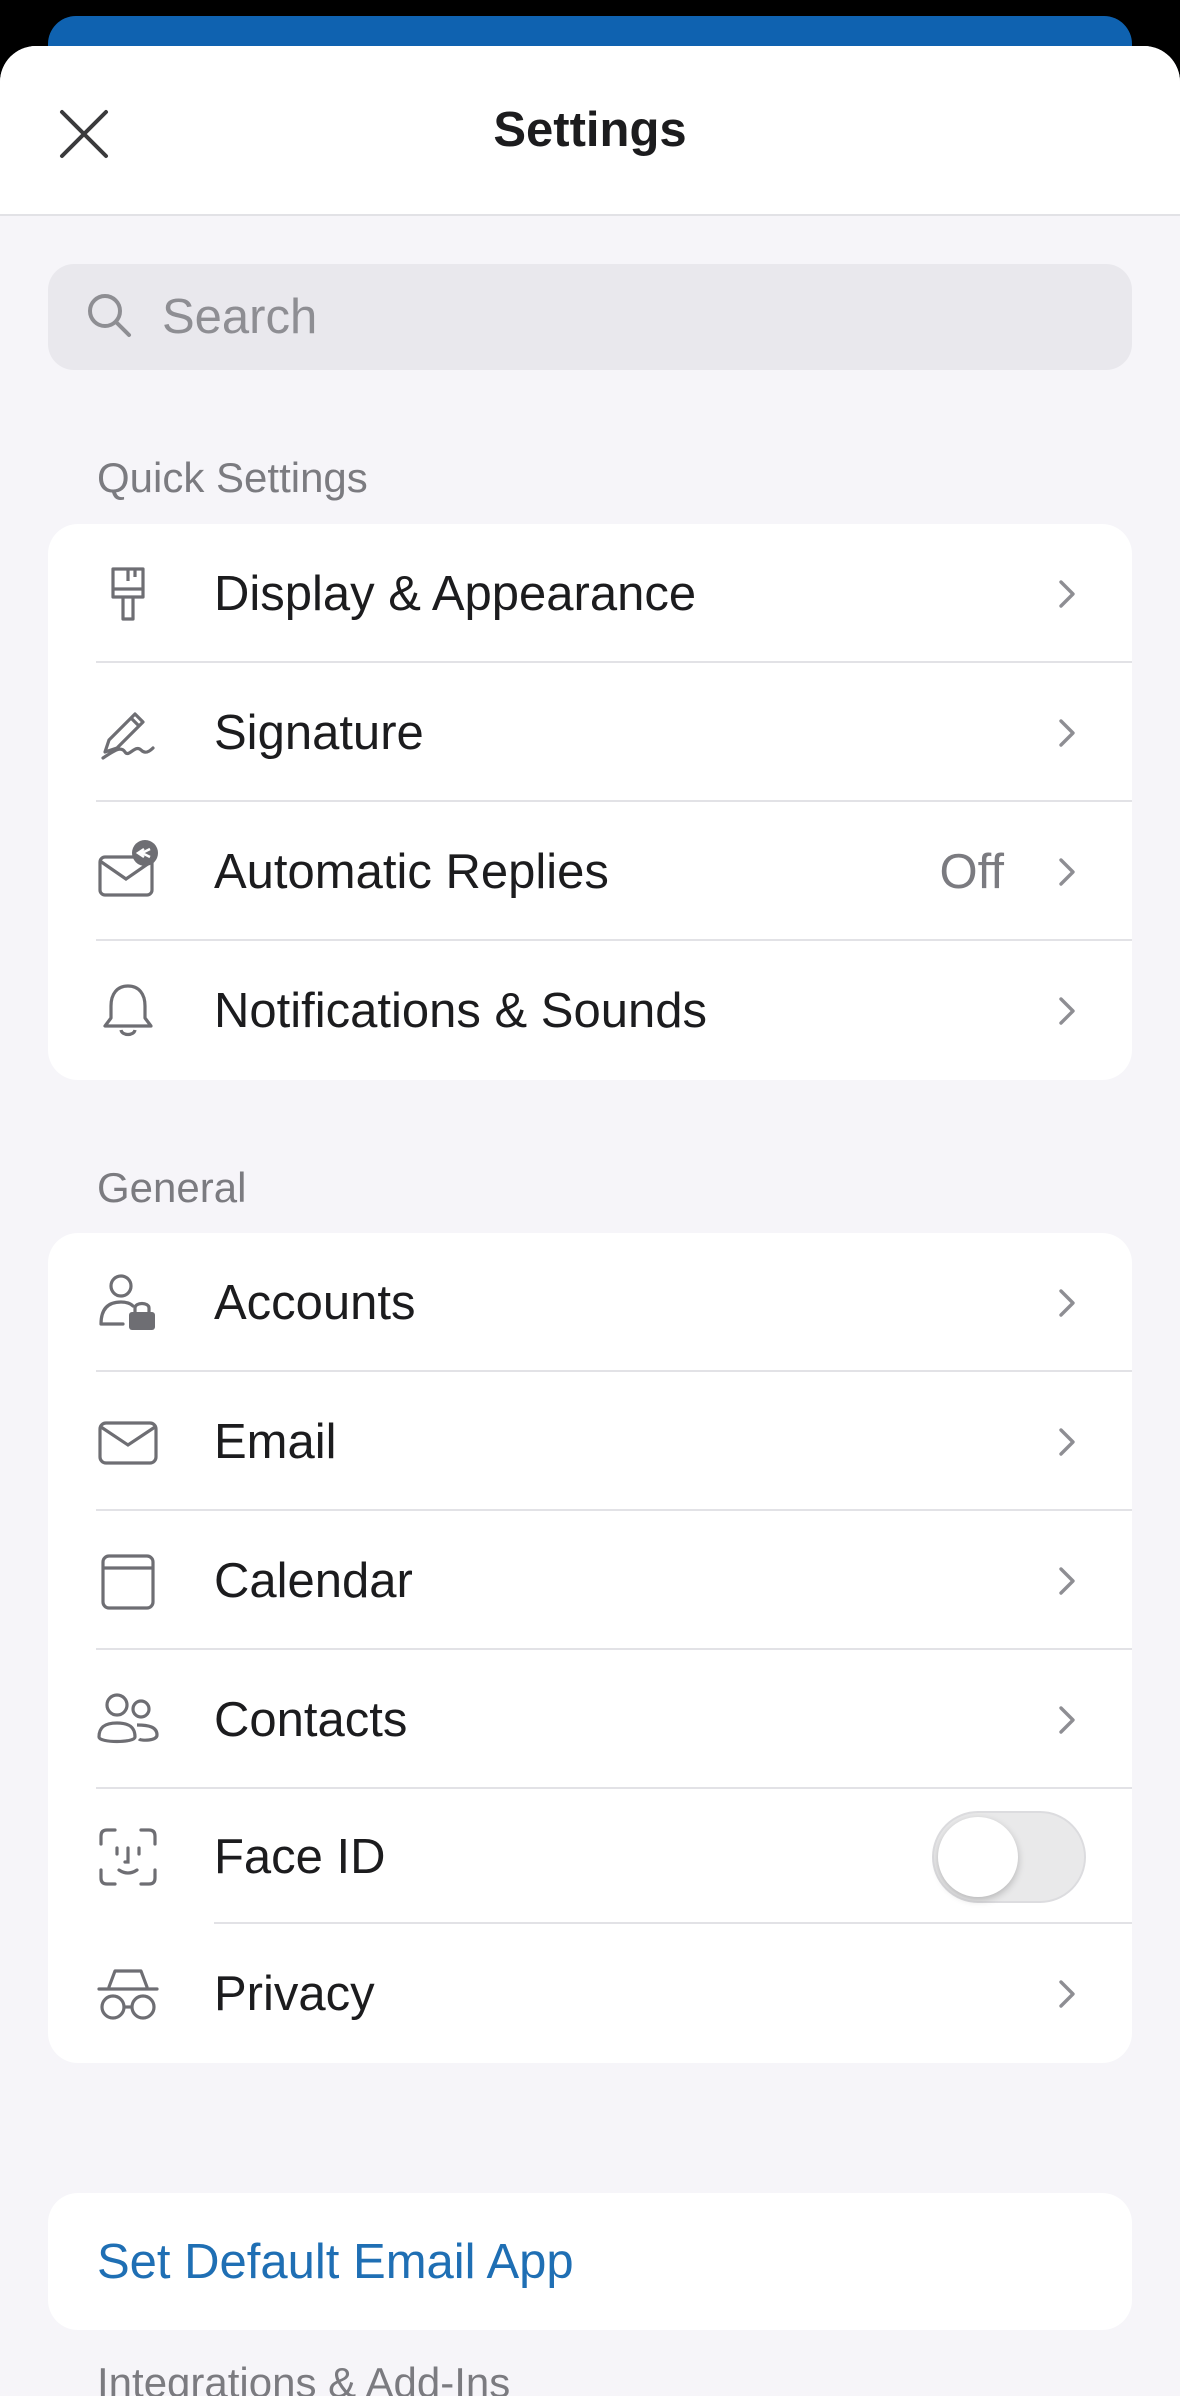  I want to click on row-display-appearance: Display & Appearance, so click(590, 593).